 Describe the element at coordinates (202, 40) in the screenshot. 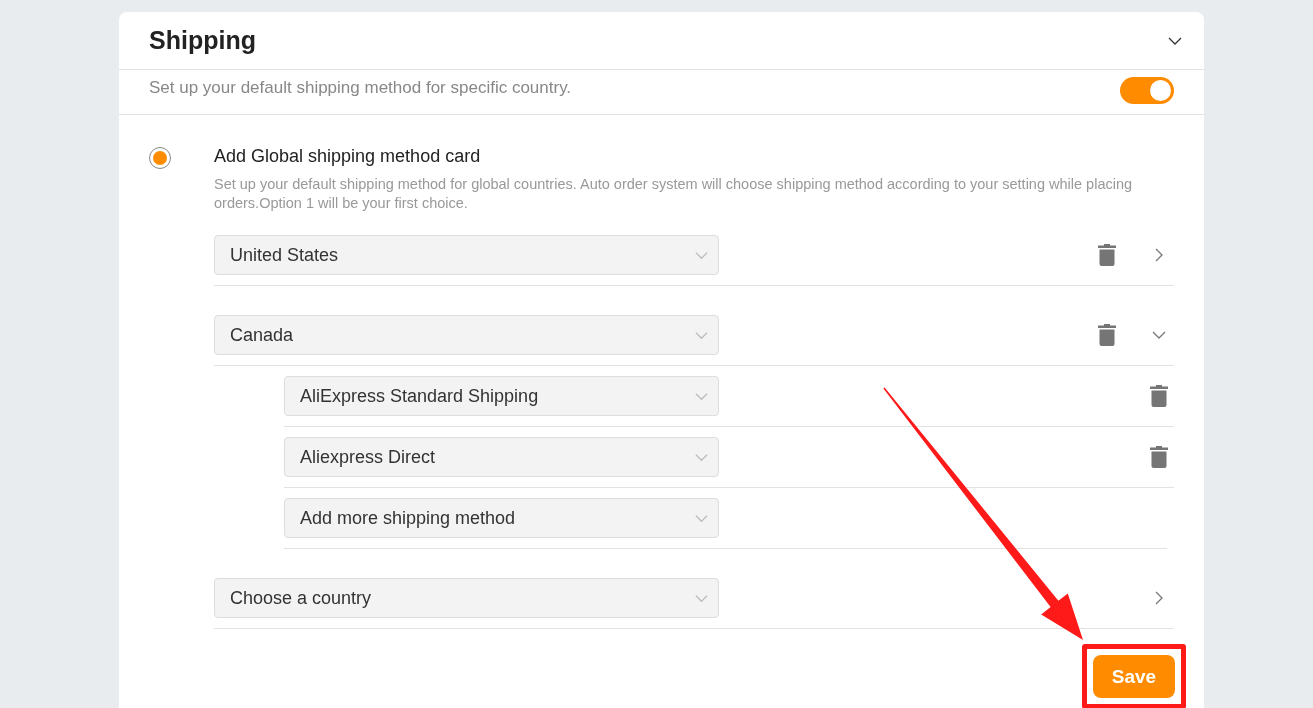

I see `section-title: Shipping` at that location.